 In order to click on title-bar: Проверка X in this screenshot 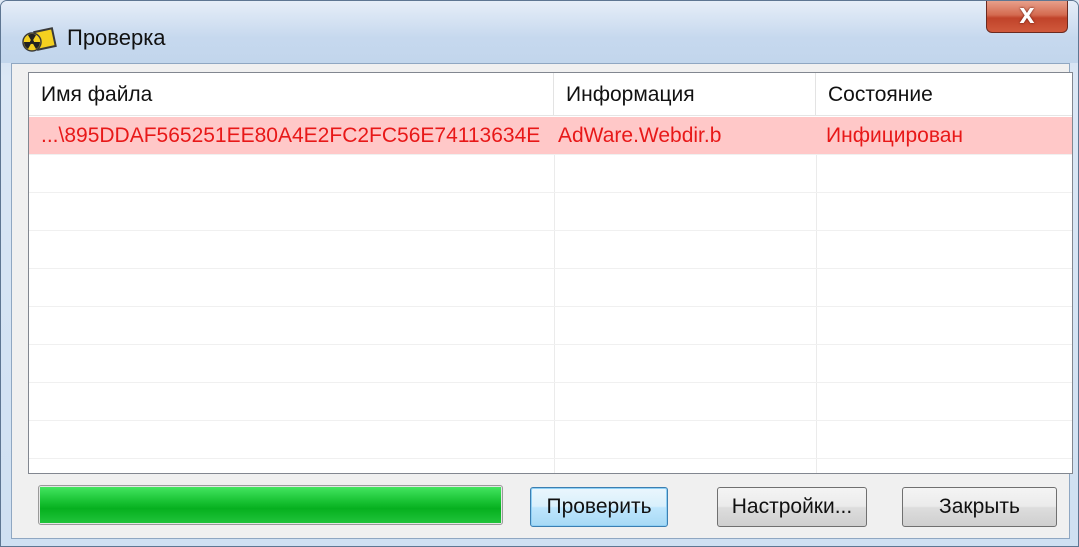, I will do `click(539, 32)`.